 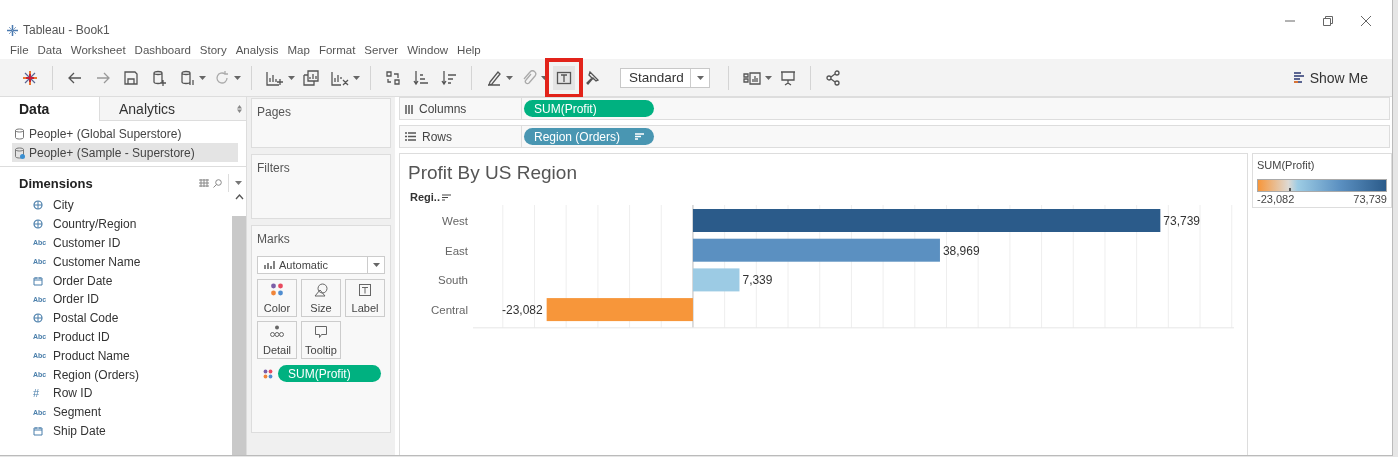 What do you see at coordinates (311, 77) in the screenshot?
I see `duplicate-icon` at bounding box center [311, 77].